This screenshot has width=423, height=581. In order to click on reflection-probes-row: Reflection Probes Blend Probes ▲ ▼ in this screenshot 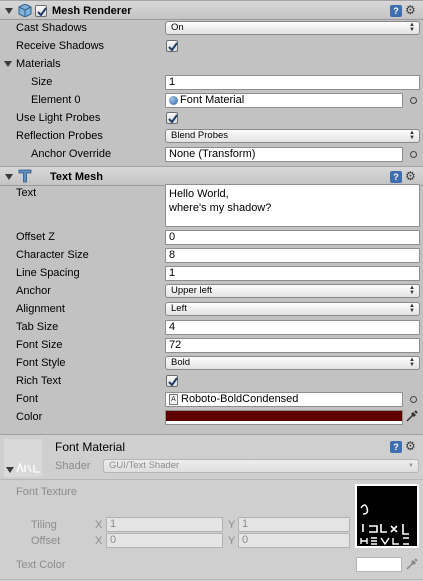, I will do `click(211, 136)`.